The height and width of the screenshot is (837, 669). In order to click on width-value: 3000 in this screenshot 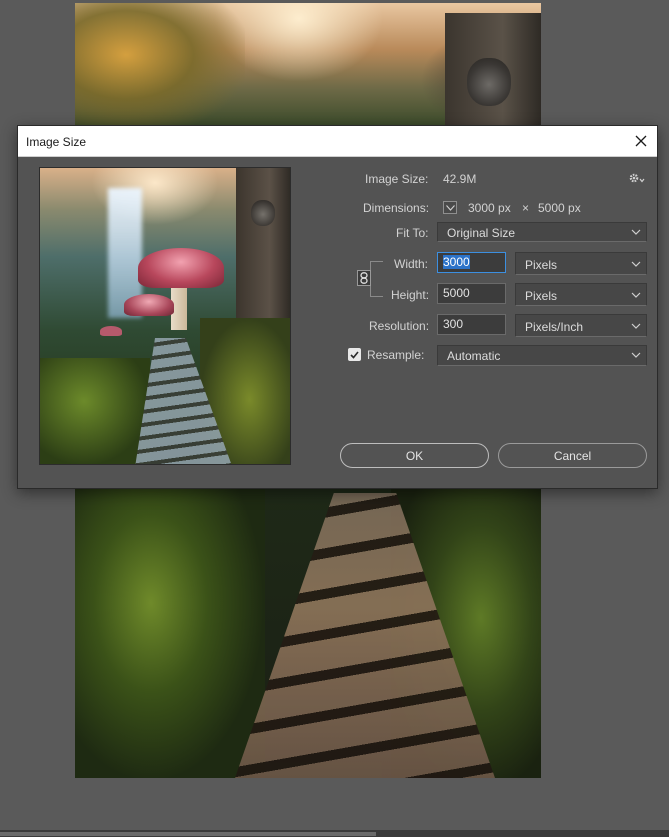, I will do `click(456, 262)`.